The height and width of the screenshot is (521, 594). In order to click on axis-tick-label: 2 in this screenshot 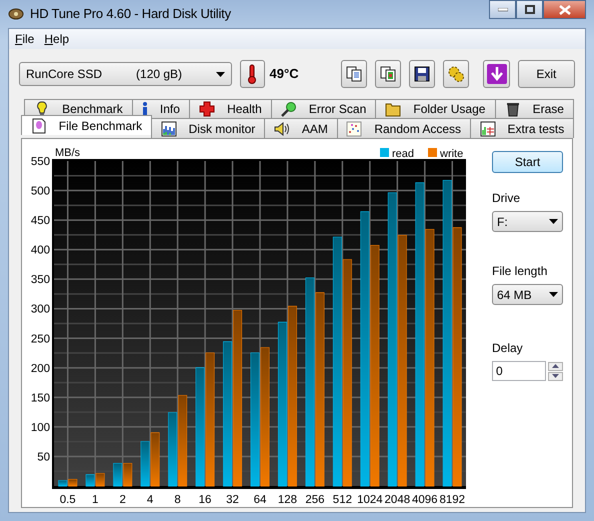, I will do `click(122, 499)`.